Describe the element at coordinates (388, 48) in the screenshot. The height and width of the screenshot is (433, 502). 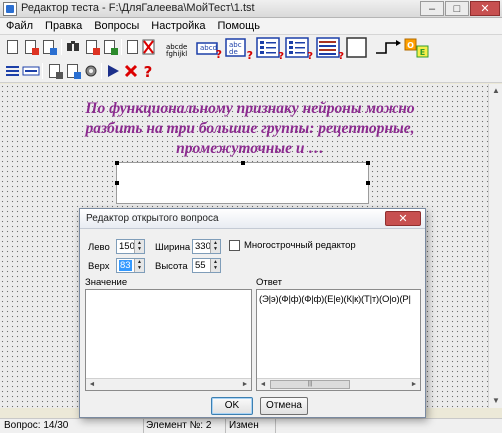
I see `connector-icon` at that location.